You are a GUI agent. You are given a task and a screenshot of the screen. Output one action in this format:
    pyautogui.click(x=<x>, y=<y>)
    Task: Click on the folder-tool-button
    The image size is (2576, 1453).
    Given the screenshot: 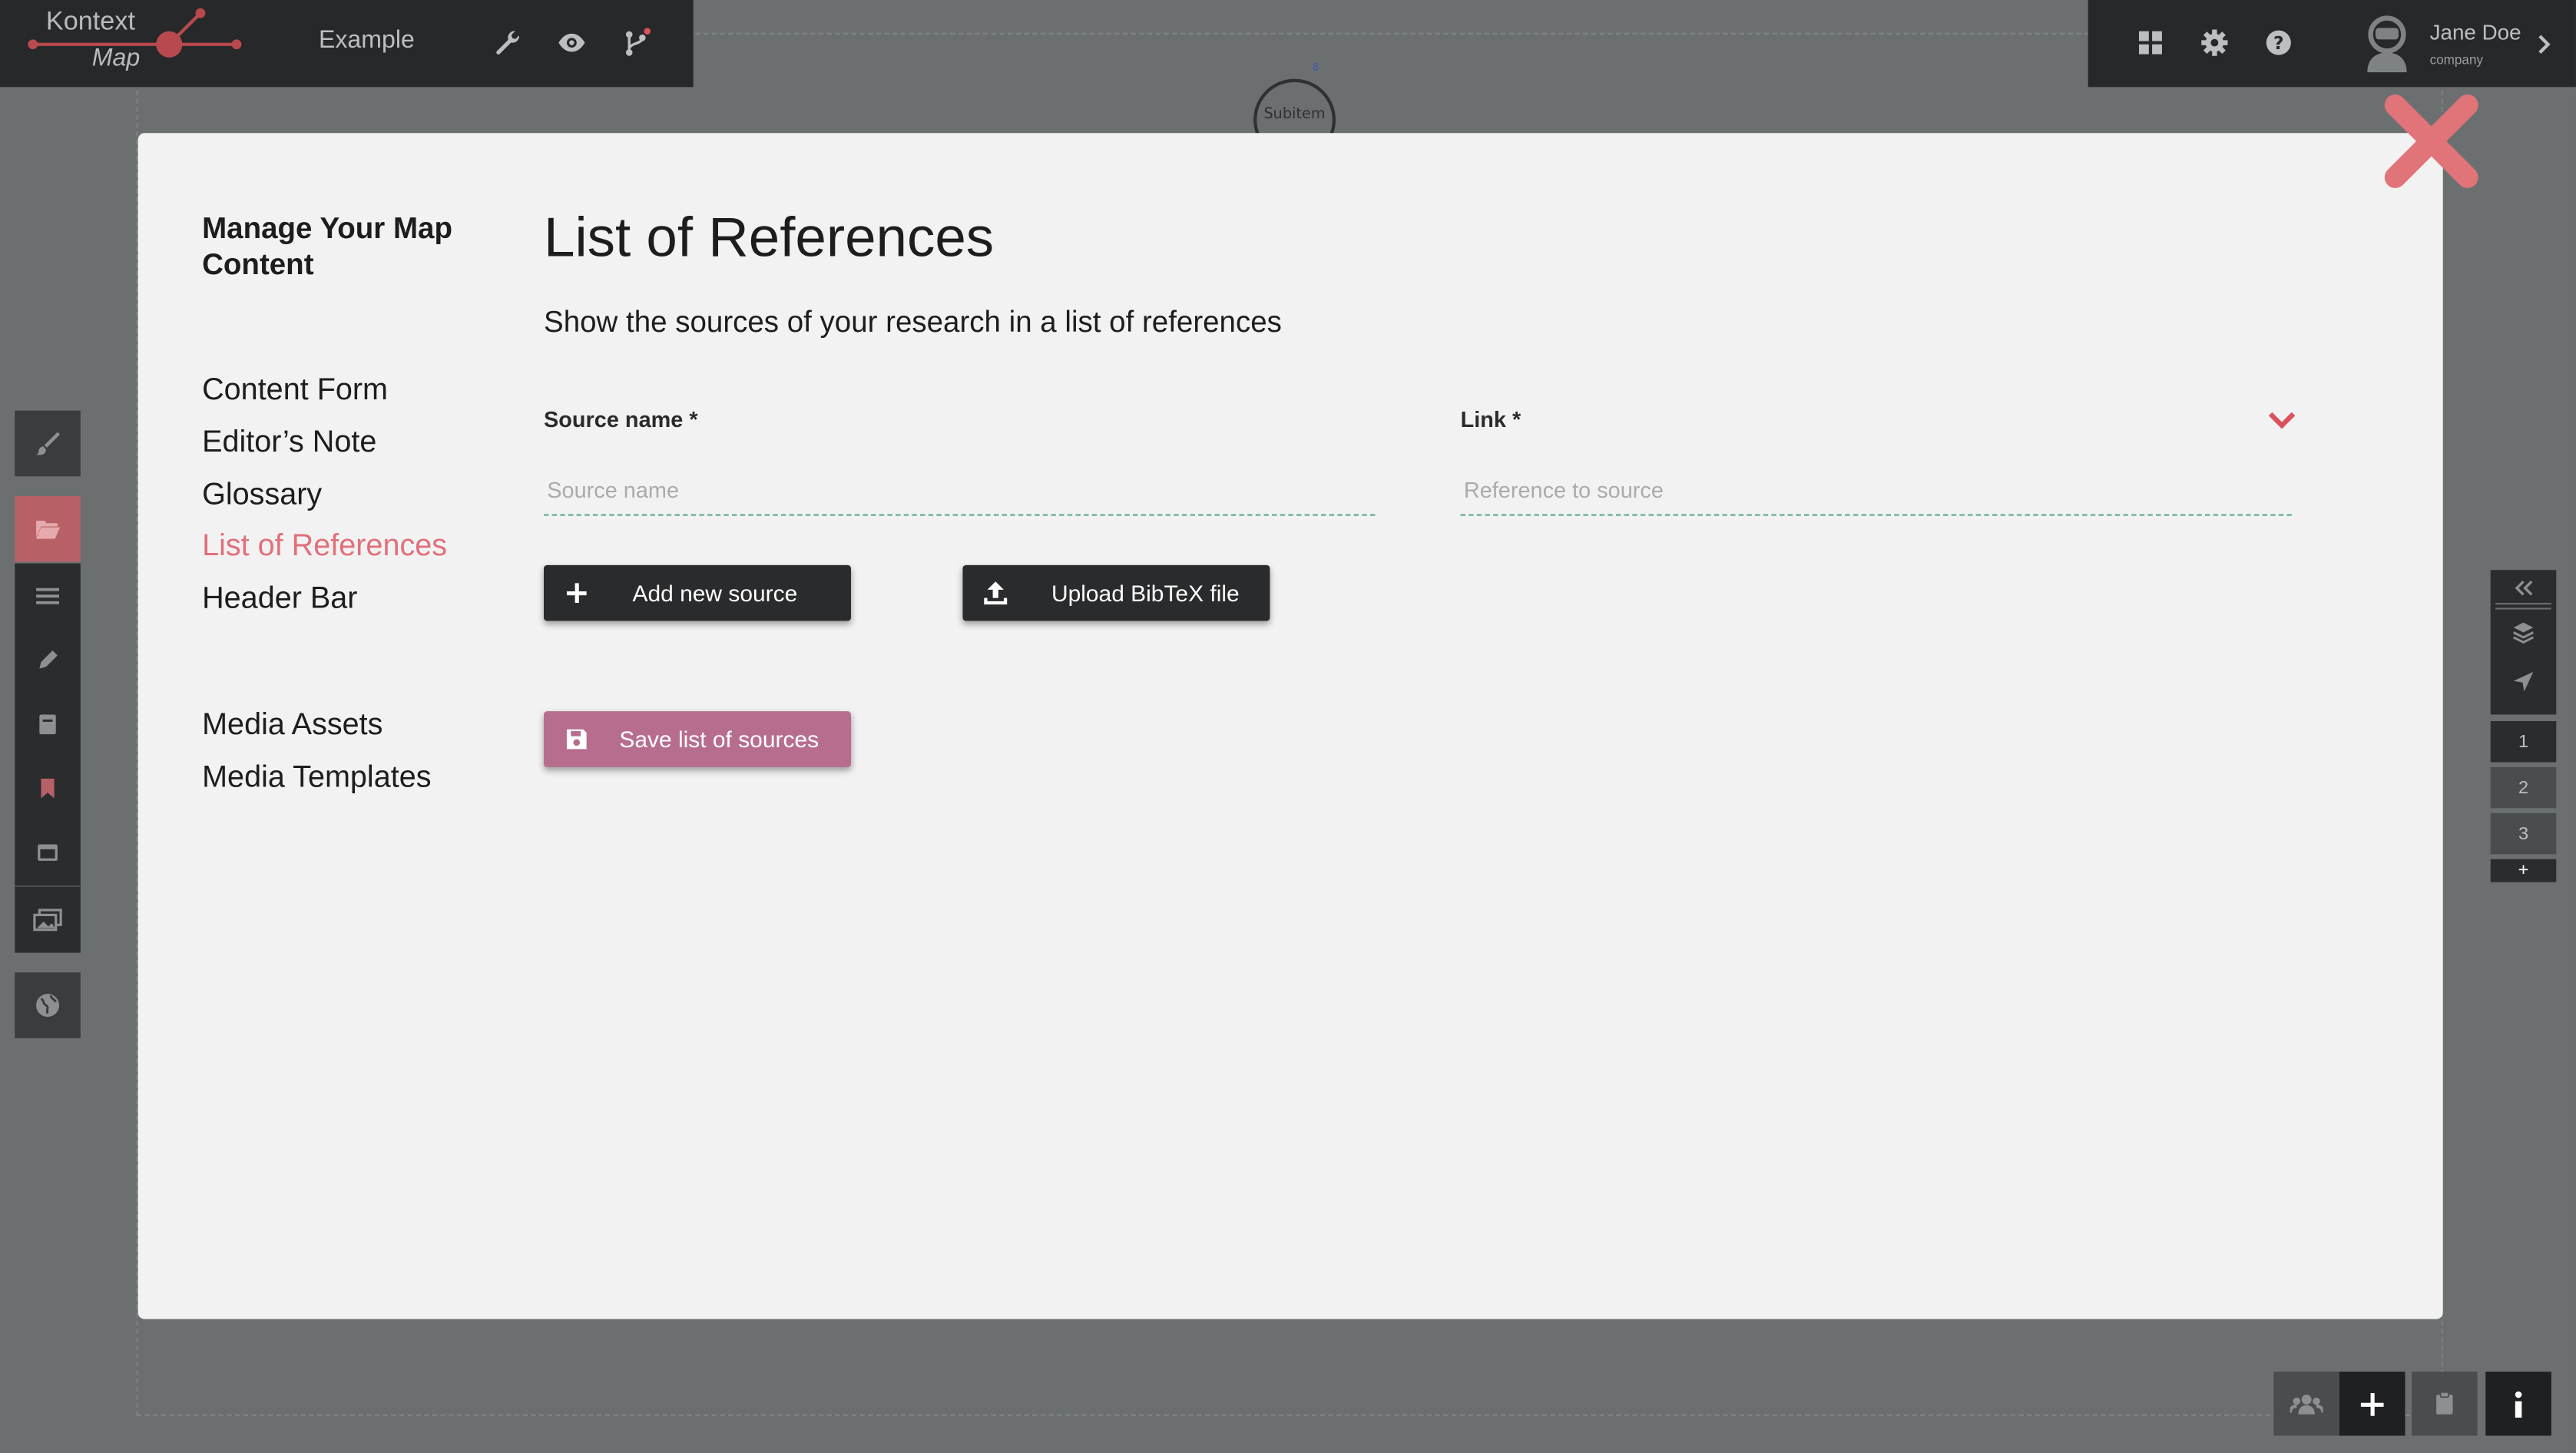 What is the action you would take?
    pyautogui.click(x=48, y=528)
    